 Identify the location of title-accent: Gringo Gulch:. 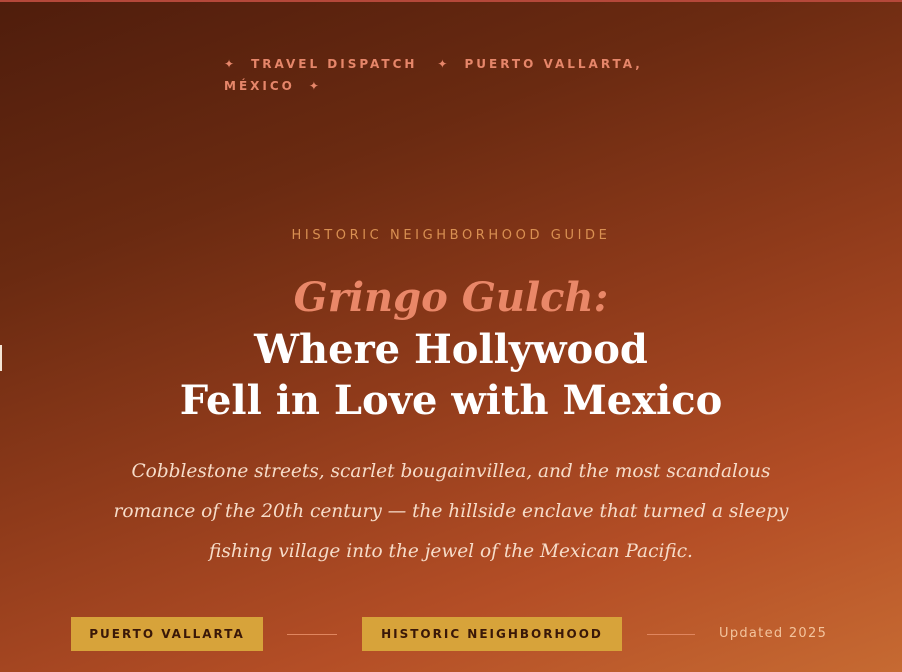
(451, 297).